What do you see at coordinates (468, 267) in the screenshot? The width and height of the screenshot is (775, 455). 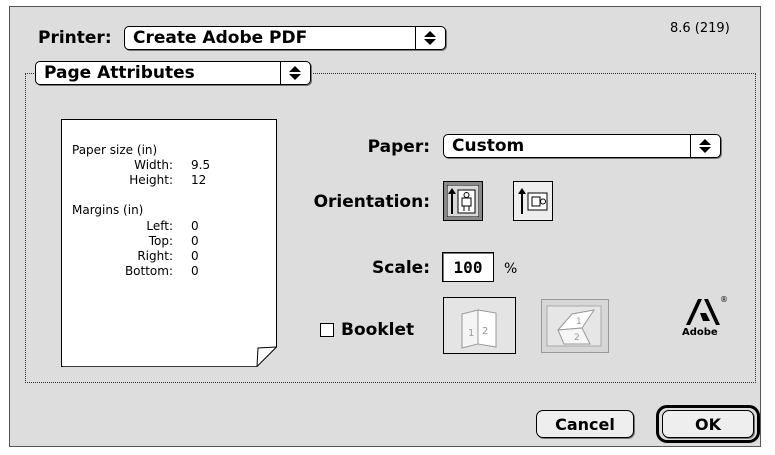 I see `scale-input: 100` at bounding box center [468, 267].